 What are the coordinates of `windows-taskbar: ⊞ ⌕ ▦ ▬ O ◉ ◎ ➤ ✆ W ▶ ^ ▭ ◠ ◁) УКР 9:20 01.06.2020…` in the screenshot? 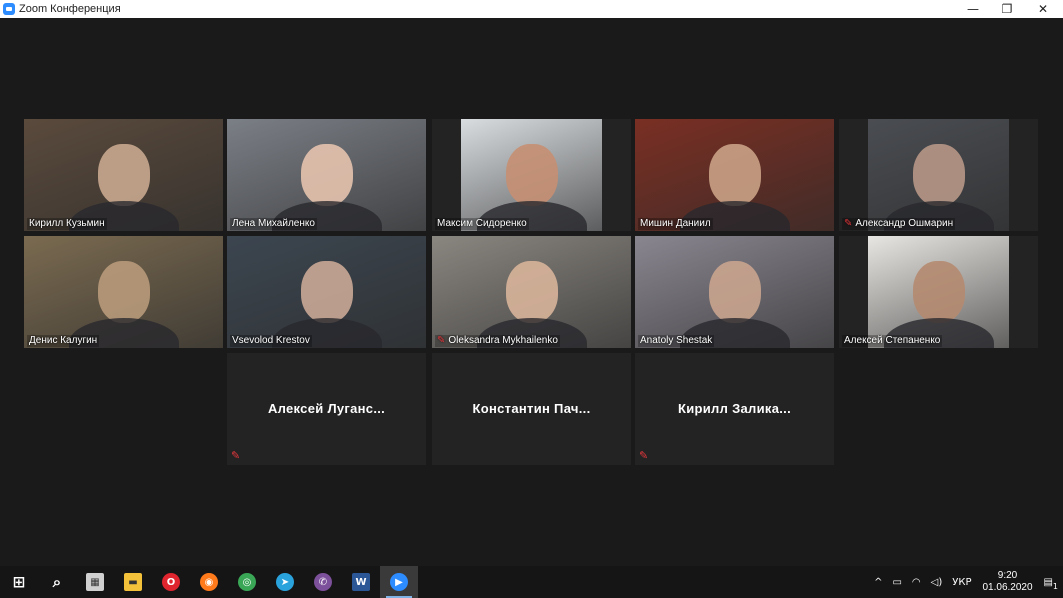 It's located at (531, 582).